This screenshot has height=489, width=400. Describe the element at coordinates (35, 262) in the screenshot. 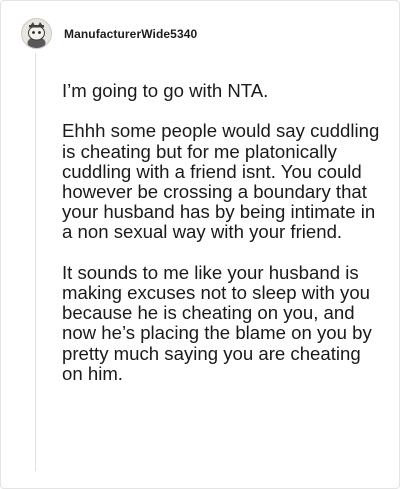

I see `thread-line` at that location.